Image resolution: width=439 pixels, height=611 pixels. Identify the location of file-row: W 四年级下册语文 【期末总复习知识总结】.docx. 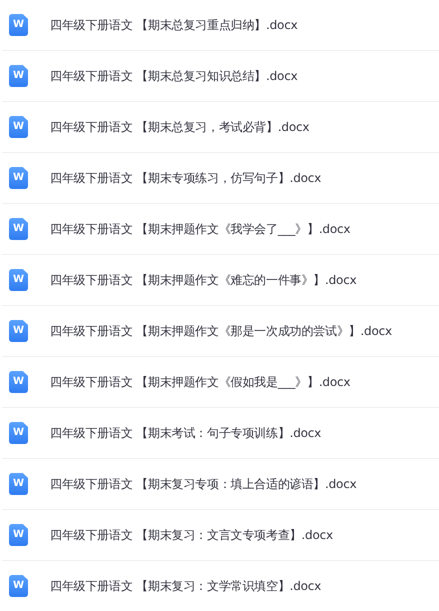
(220, 76).